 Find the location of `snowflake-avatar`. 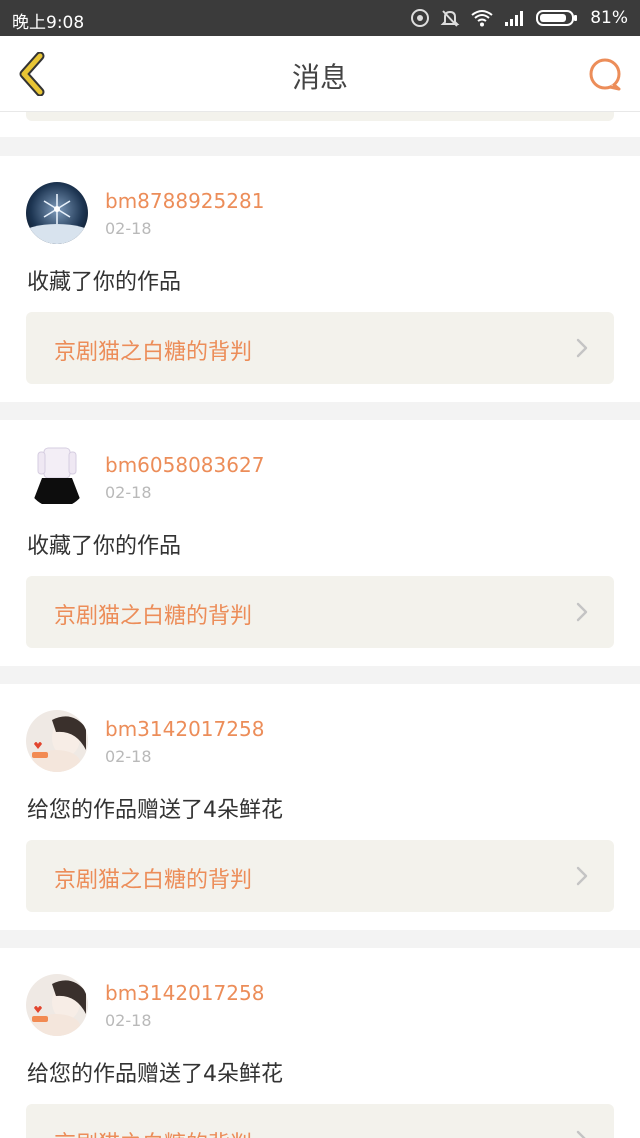

snowflake-avatar is located at coordinates (57, 213).